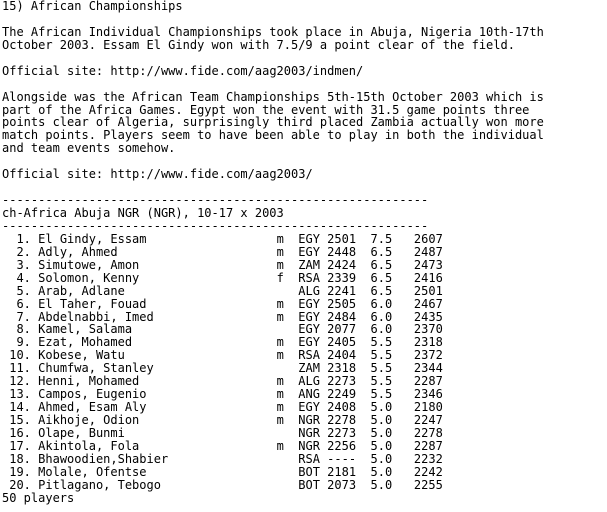 This screenshot has height=512, width=607. I want to click on rating-cell: 2505, so click(342, 303).